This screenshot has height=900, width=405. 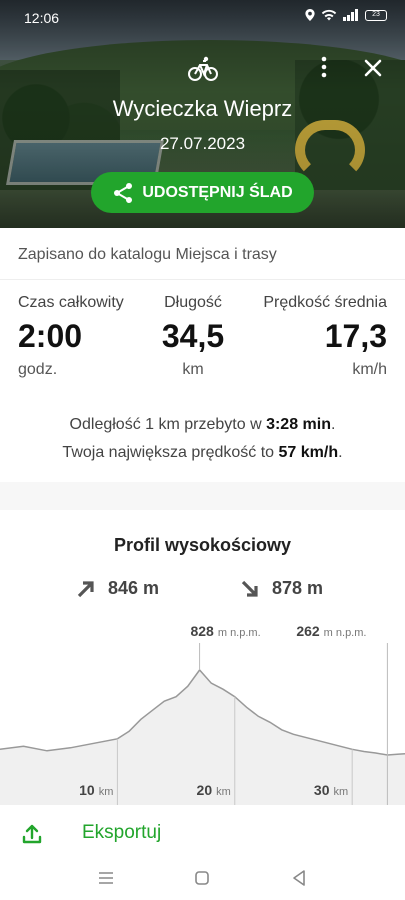 I want to click on close-icon, so click(x=373, y=68).